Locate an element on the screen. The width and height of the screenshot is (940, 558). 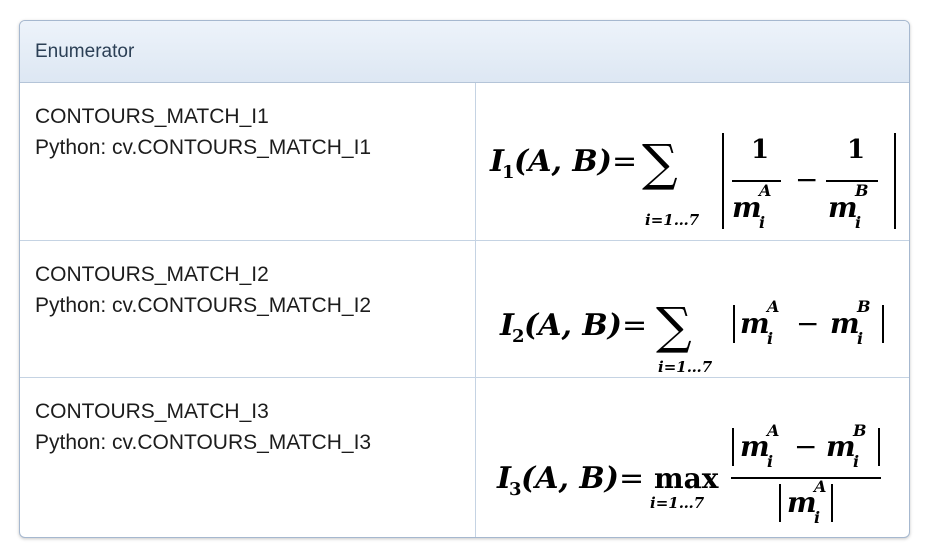
math-subscript: 3 is located at coordinates (515, 489).